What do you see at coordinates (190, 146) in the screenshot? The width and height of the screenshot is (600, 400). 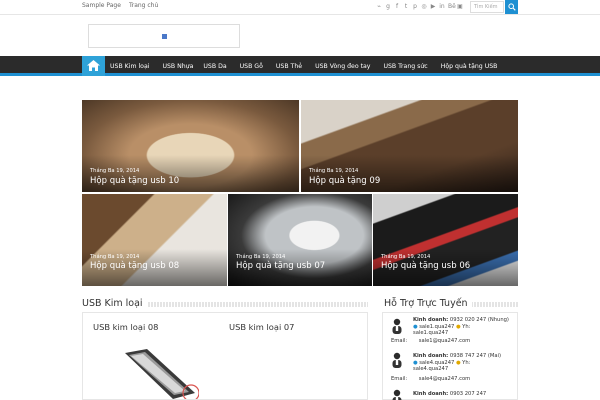 I see `featured-post-1: Tháng Ba 19, 2014 Hộp quà tặng usb 10` at bounding box center [190, 146].